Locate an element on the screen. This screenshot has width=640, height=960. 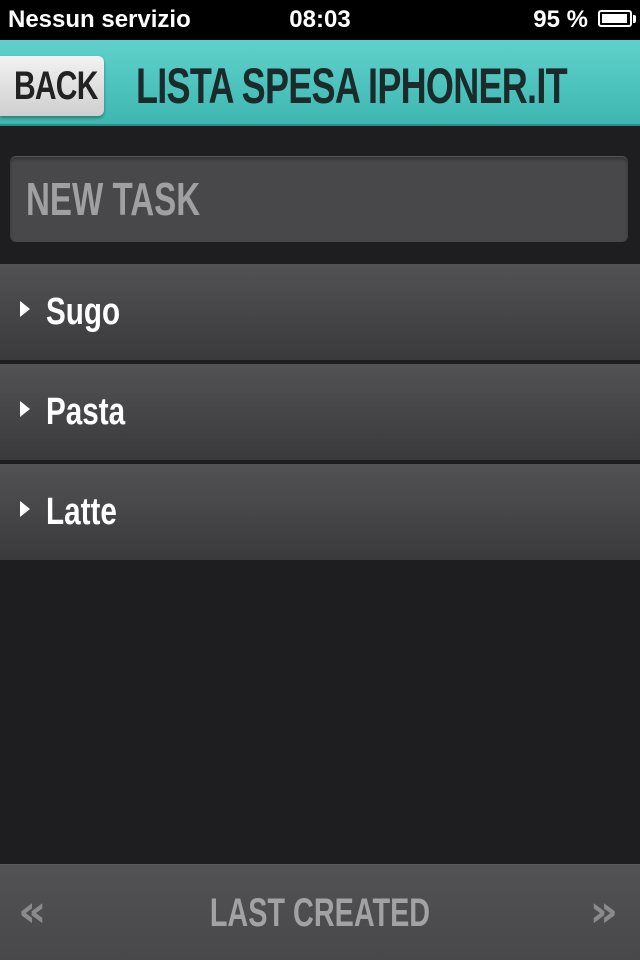
battery-tip is located at coordinates (634, 19).